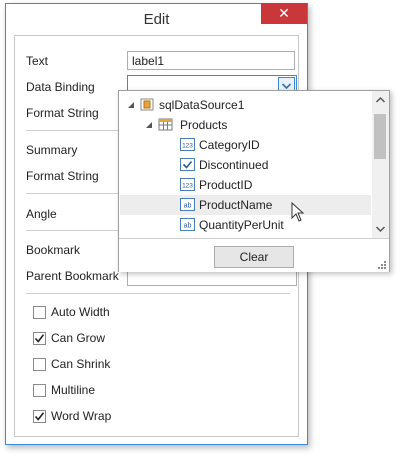 The image size is (400, 456). I want to click on checkbox-label: Multiline, so click(73, 390).